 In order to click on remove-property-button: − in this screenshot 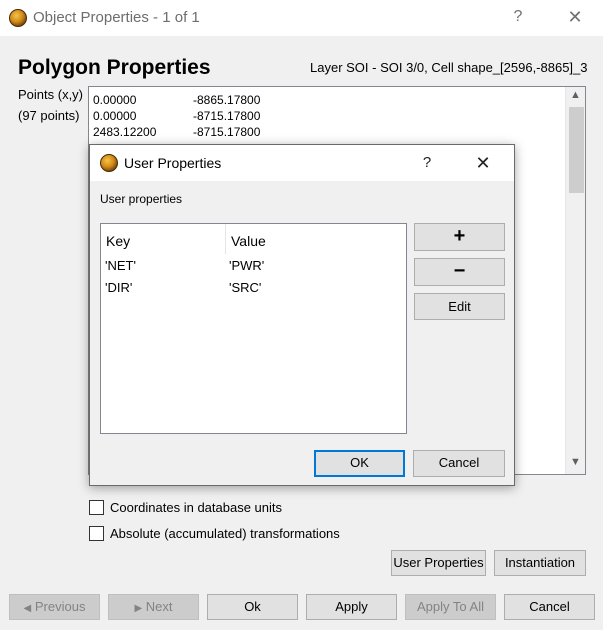, I will do `click(459, 272)`.